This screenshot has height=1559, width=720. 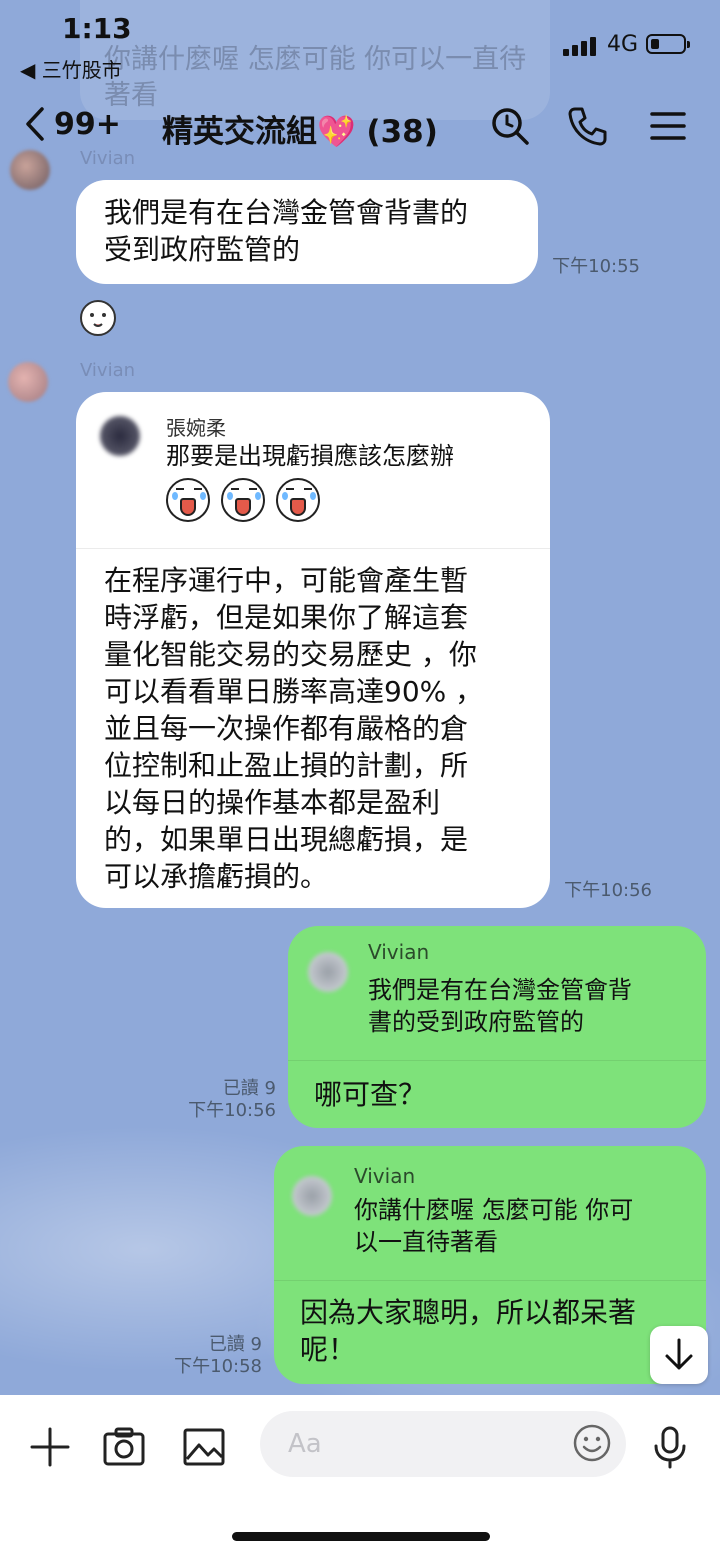 What do you see at coordinates (670, 1447) in the screenshot?
I see `mic-icon` at bounding box center [670, 1447].